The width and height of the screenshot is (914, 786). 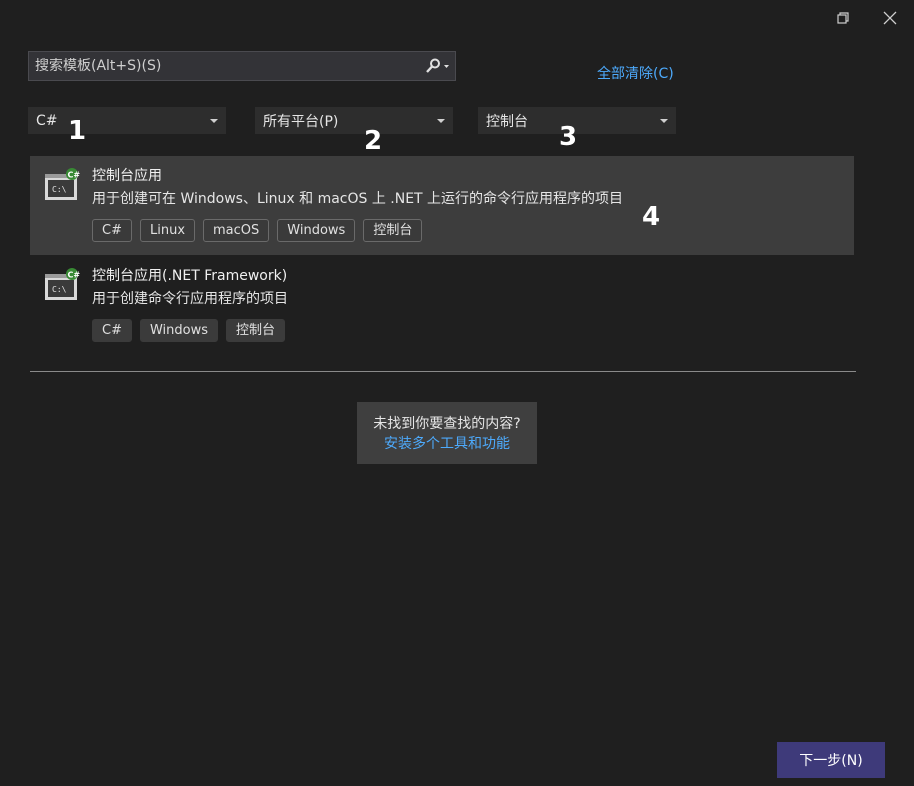 I want to click on step-marker-3: 3, so click(x=568, y=137).